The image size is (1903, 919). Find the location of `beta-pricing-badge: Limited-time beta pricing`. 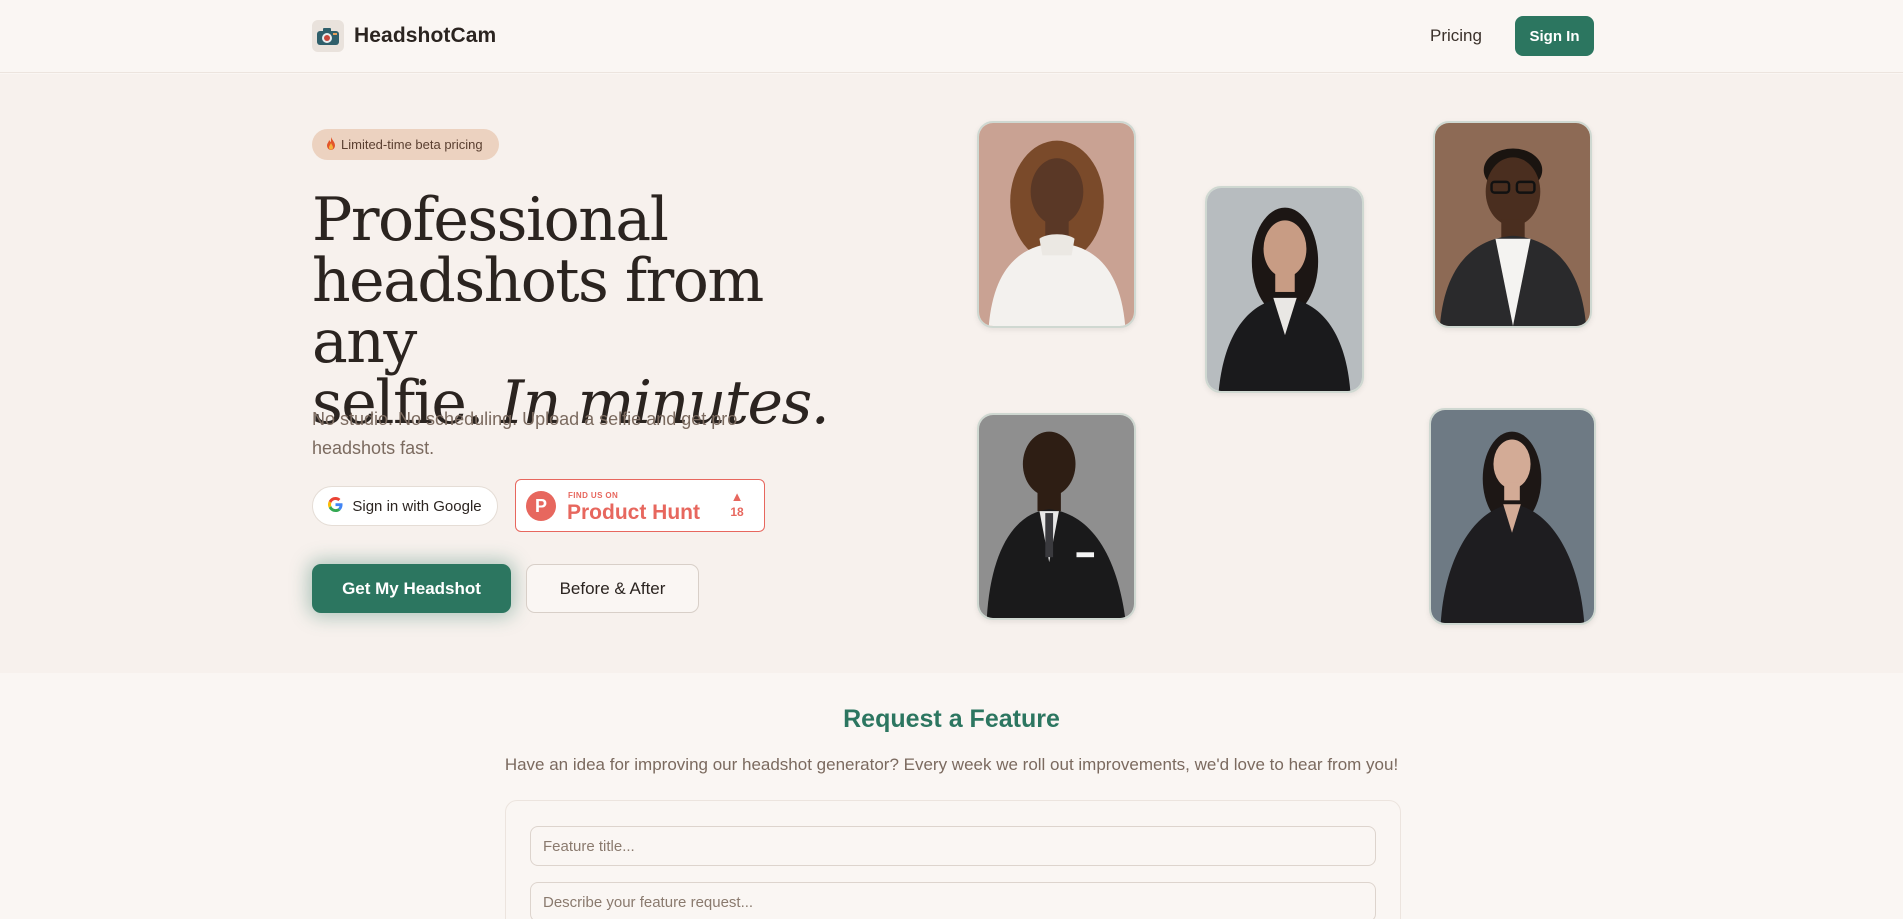

beta-pricing-badge: Limited-time beta pricing is located at coordinates (405, 144).